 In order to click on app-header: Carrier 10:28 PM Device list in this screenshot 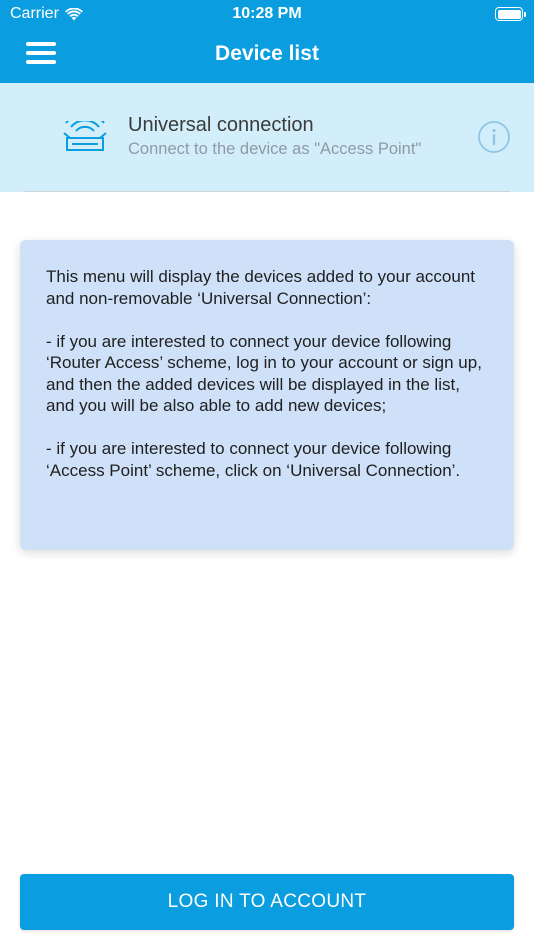, I will do `click(267, 41)`.